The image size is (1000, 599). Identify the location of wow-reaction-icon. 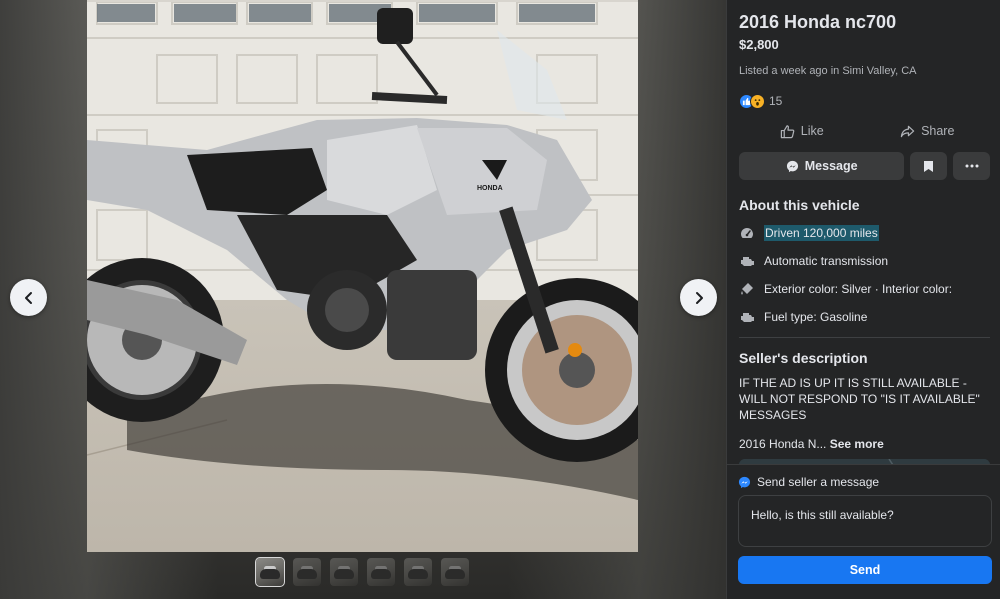
(757, 101).